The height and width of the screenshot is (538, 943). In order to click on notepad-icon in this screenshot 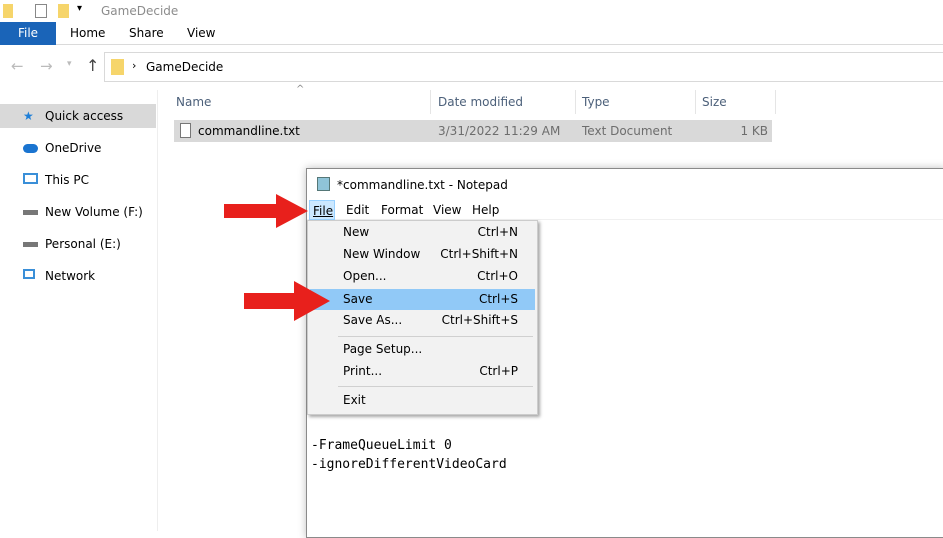, I will do `click(323, 184)`.